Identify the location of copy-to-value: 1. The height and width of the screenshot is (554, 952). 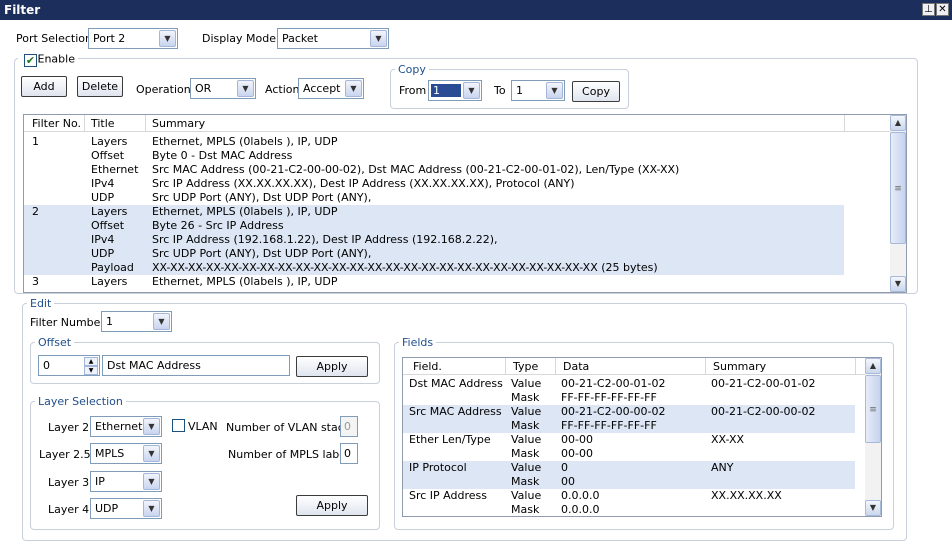
(519, 90).